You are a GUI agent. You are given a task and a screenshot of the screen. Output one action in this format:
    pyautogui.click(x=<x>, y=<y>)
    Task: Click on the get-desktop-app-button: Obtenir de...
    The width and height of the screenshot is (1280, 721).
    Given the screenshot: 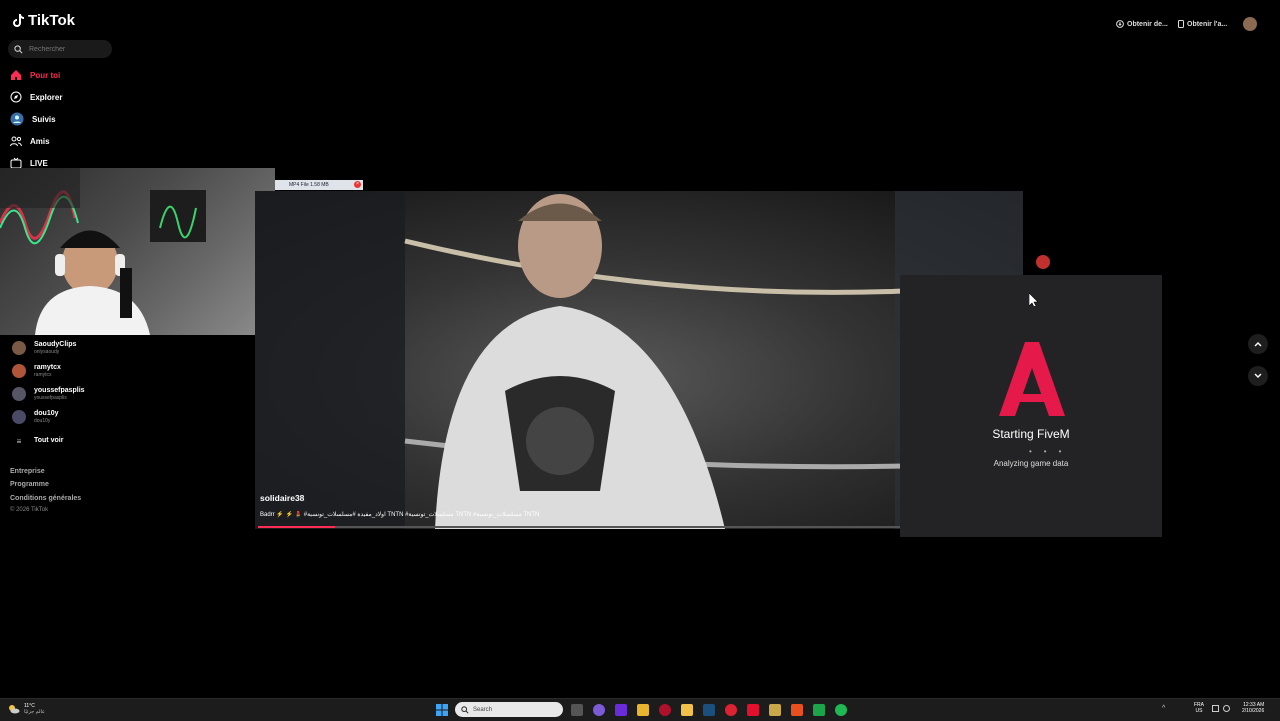 What is the action you would take?
    pyautogui.click(x=1142, y=24)
    